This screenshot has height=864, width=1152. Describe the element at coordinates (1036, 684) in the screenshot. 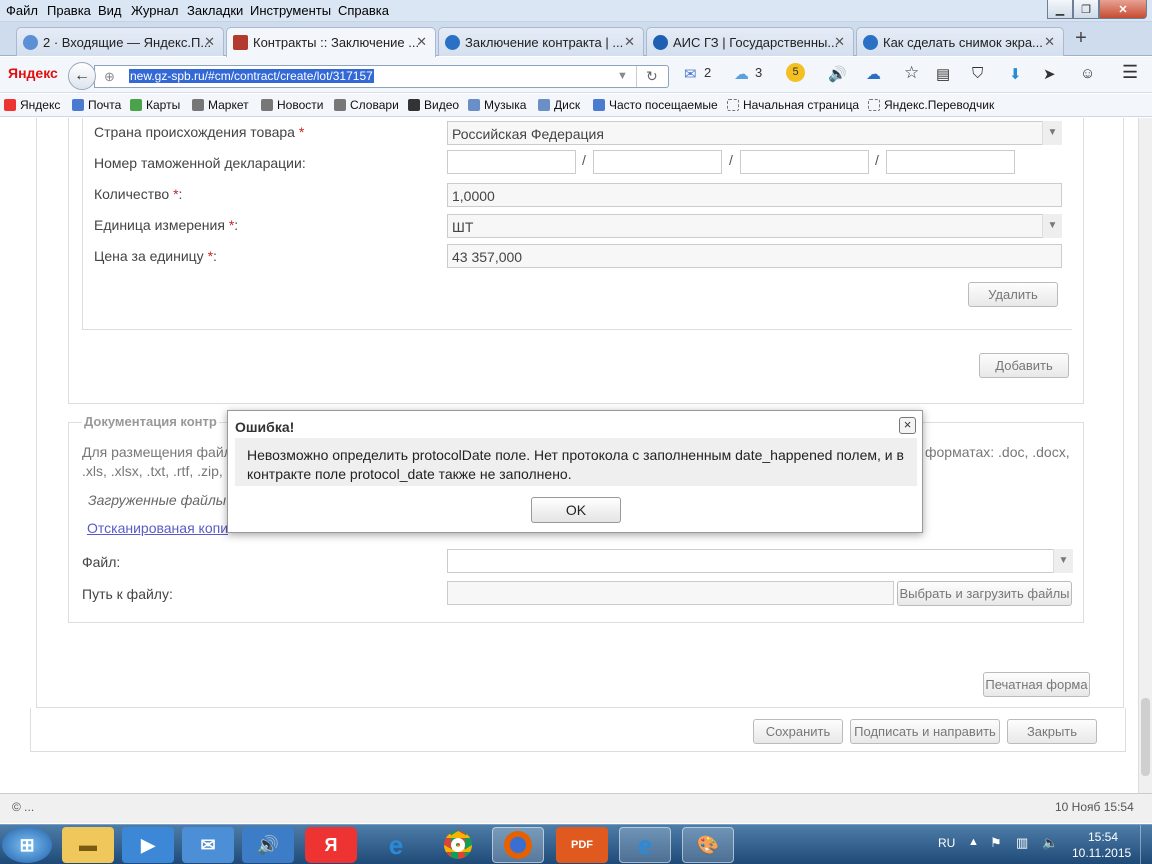

I see `print-form-button: Печатная форма` at that location.